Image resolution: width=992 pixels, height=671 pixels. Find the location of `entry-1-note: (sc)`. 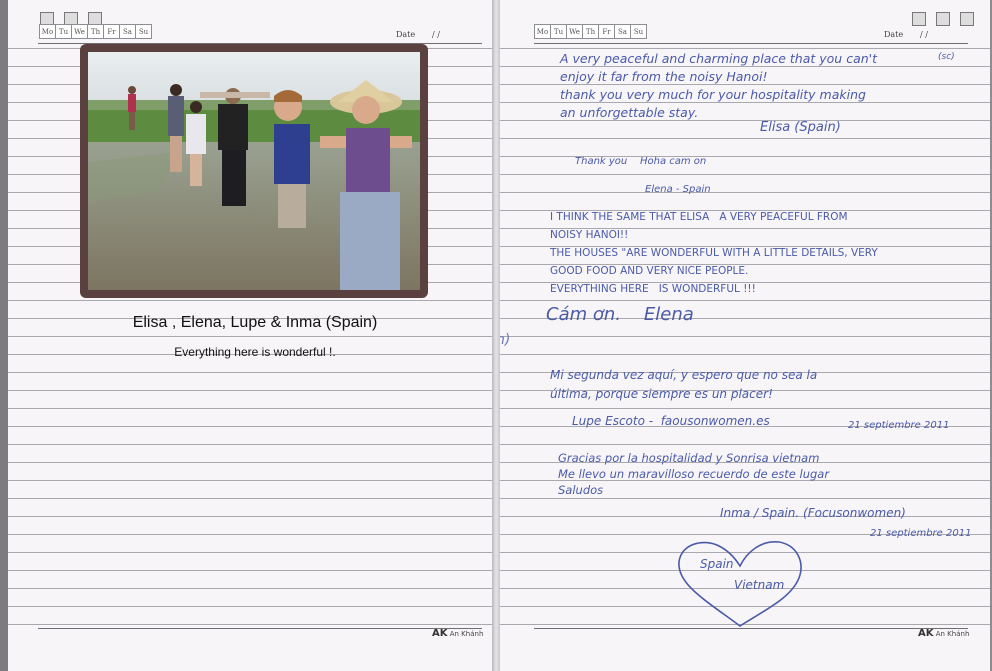

entry-1-note: (sc) is located at coordinates (946, 57).